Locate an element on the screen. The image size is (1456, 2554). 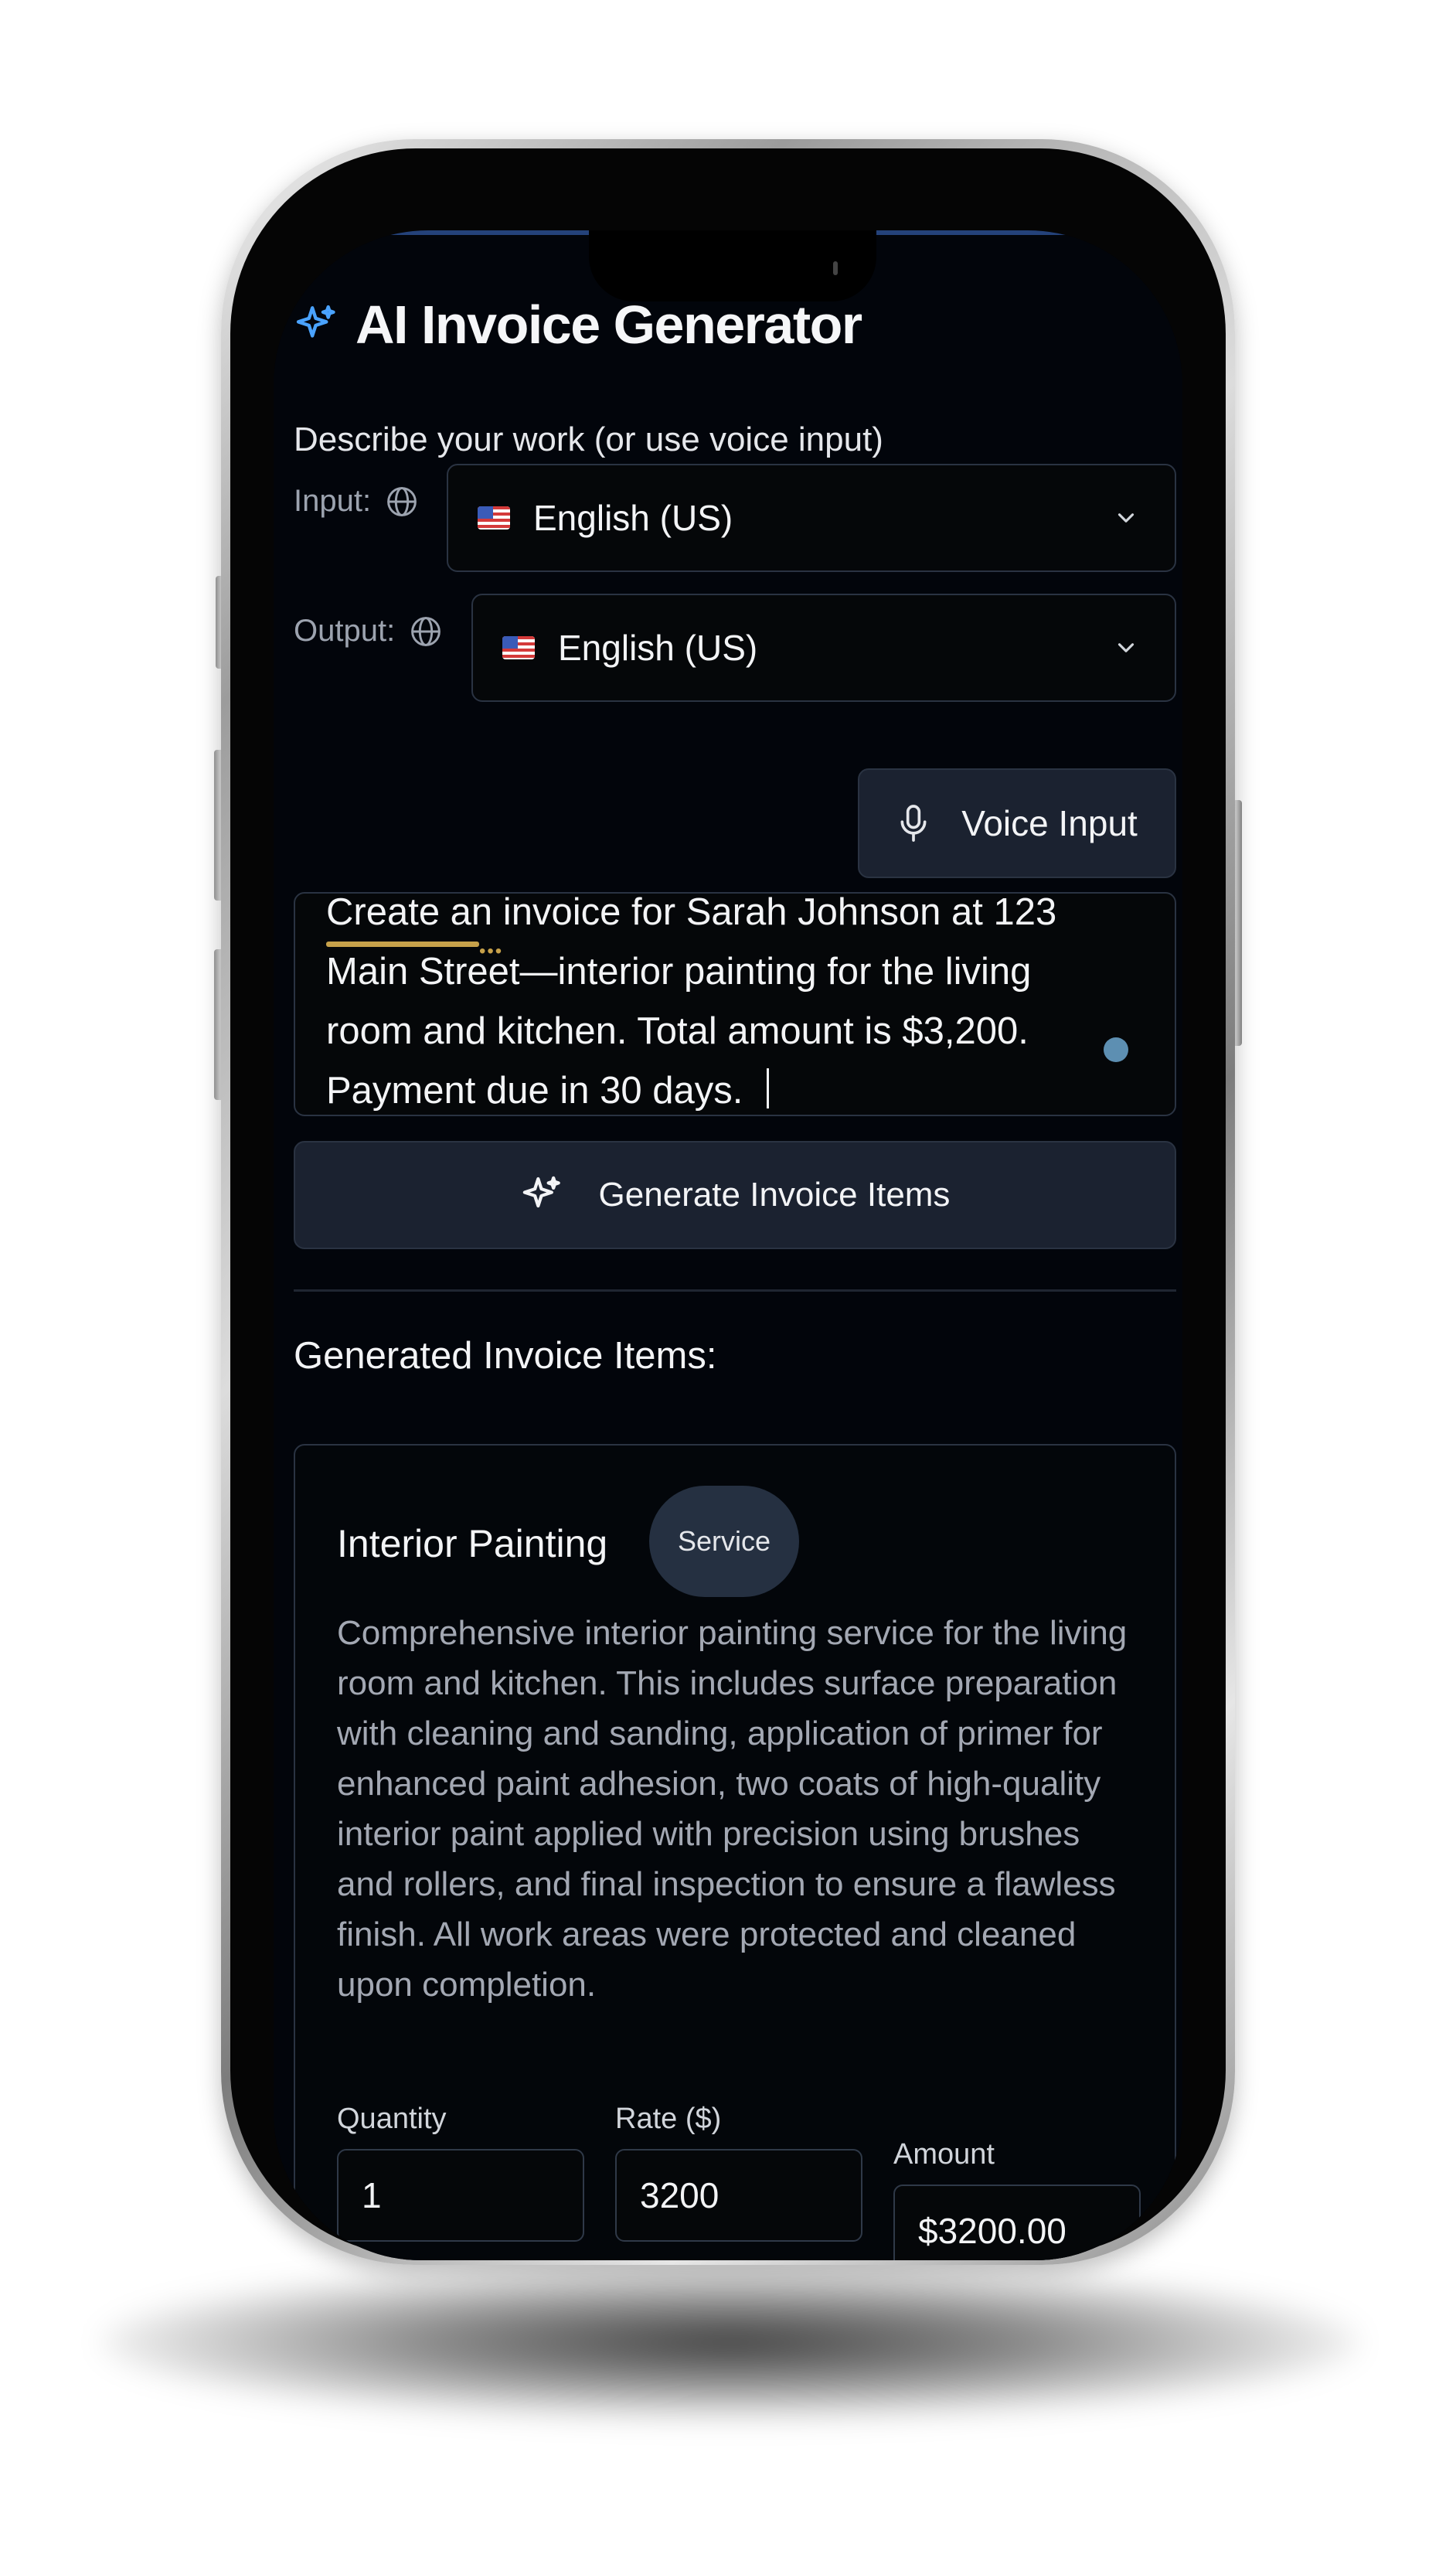
output-language-select: English (US) is located at coordinates (824, 648).